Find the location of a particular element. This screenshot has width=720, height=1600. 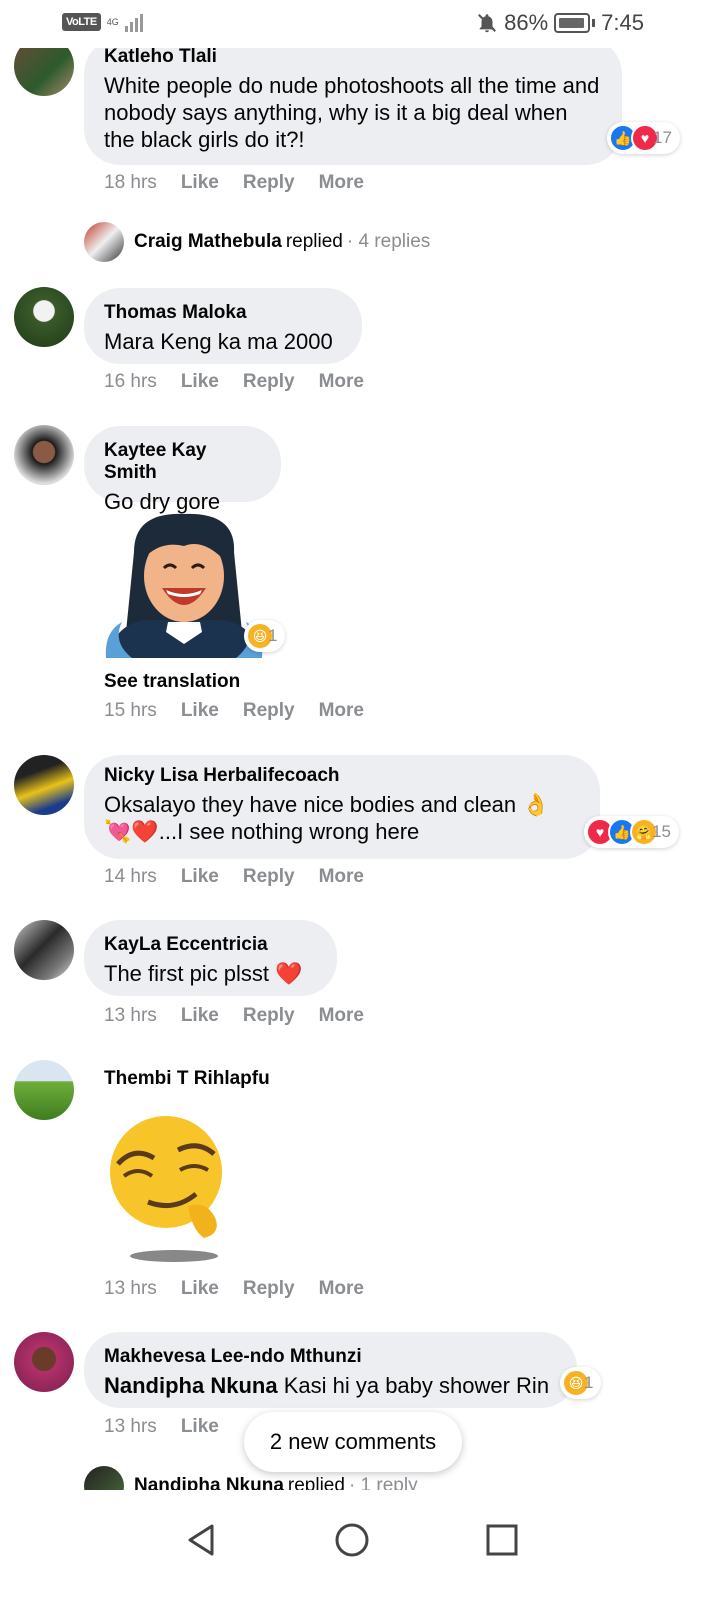

reply-count: · 4 replies is located at coordinates (388, 241).